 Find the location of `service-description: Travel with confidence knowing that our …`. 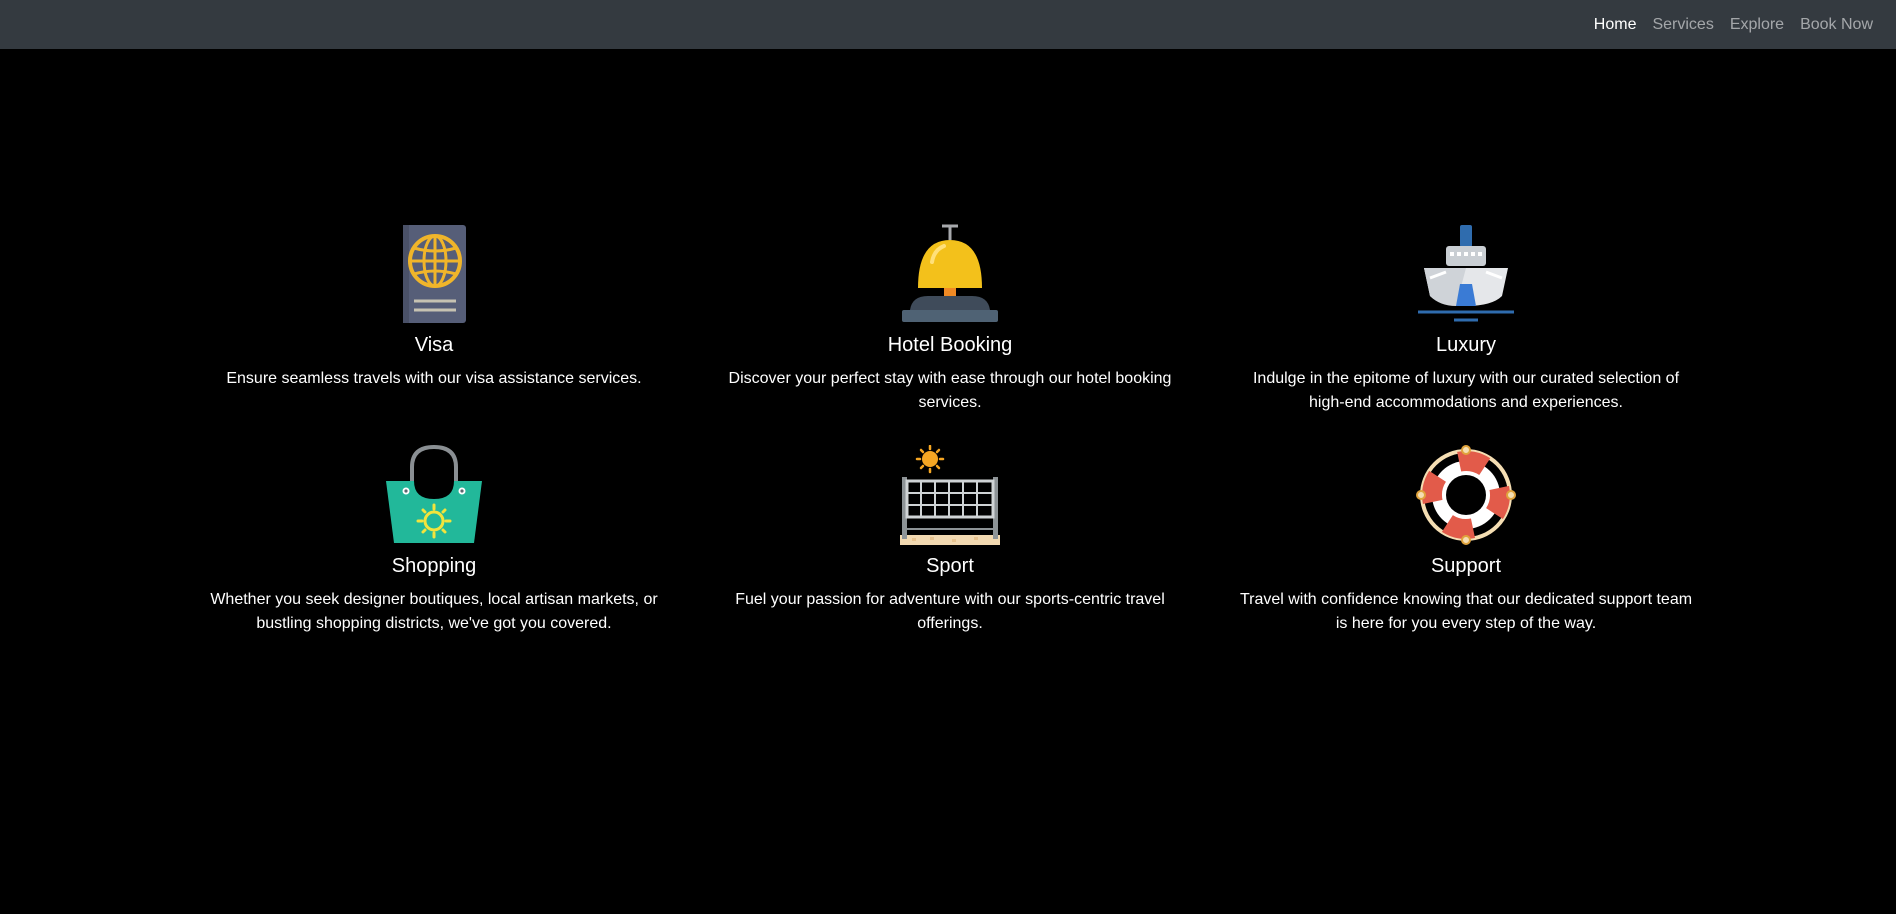

service-description: Travel with confidence knowing that our … is located at coordinates (1466, 611).